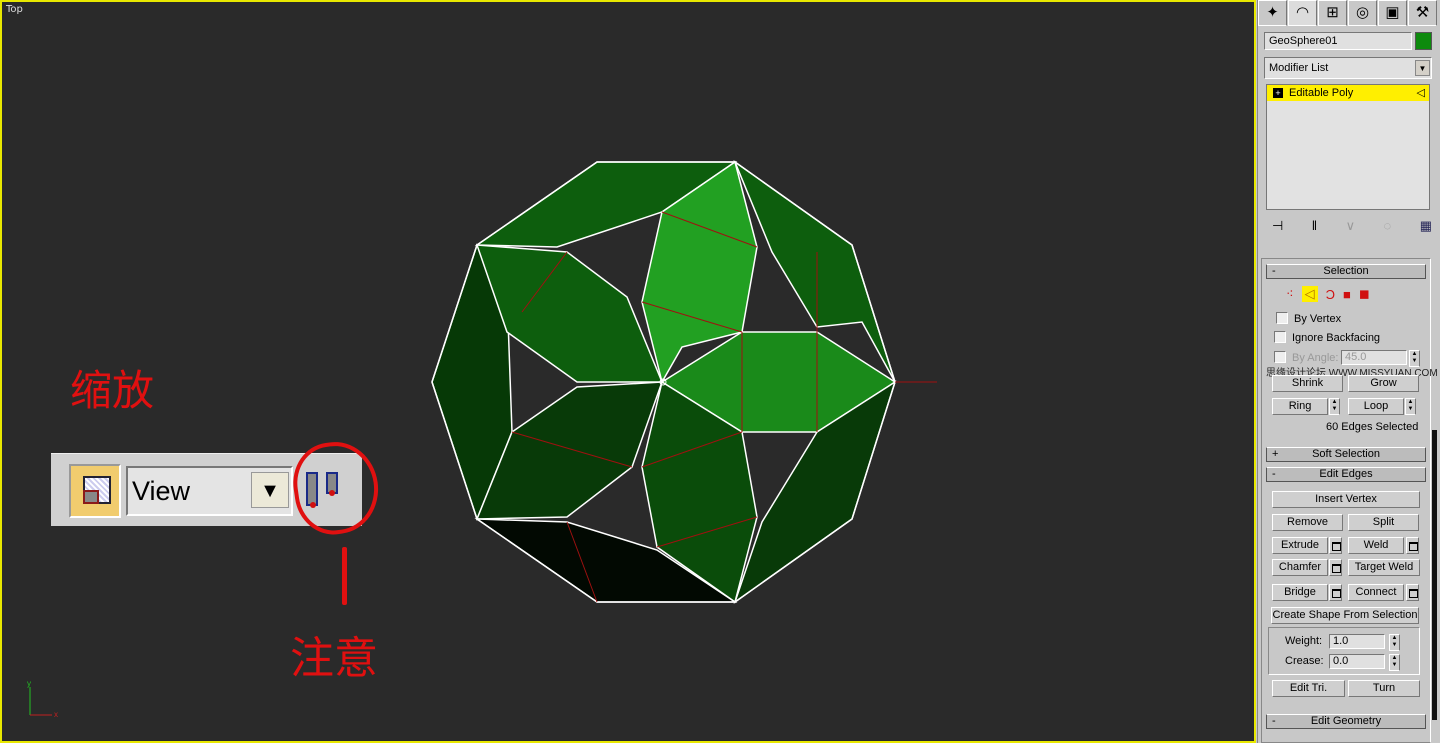 This screenshot has height=743, width=1440. What do you see at coordinates (1384, 688) in the screenshot?
I see `turn-button: Turn` at bounding box center [1384, 688].